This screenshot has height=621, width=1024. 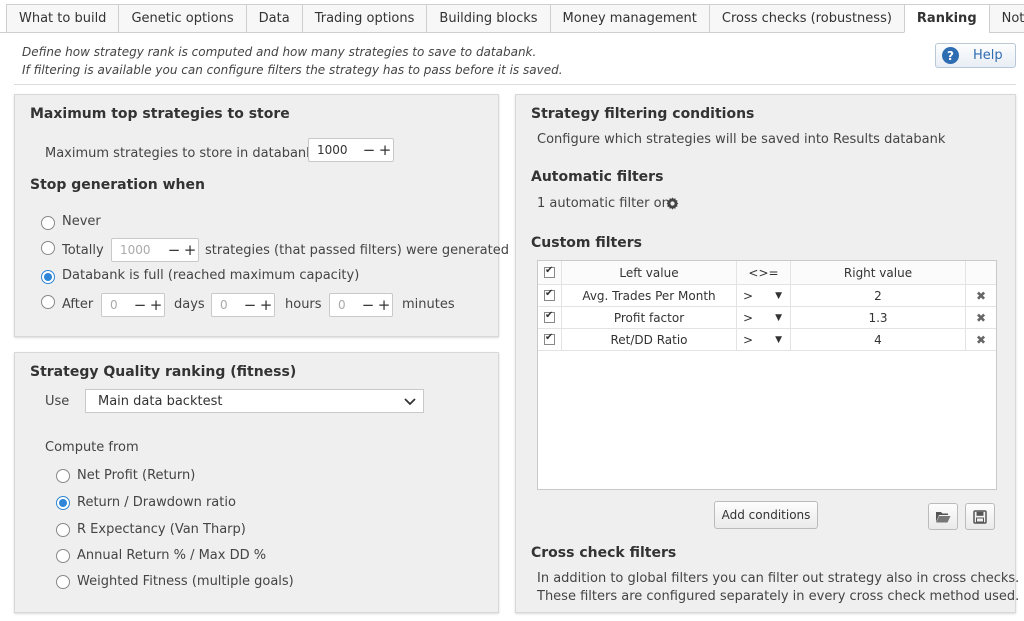 What do you see at coordinates (48, 248) in the screenshot?
I see `radio-totally` at bounding box center [48, 248].